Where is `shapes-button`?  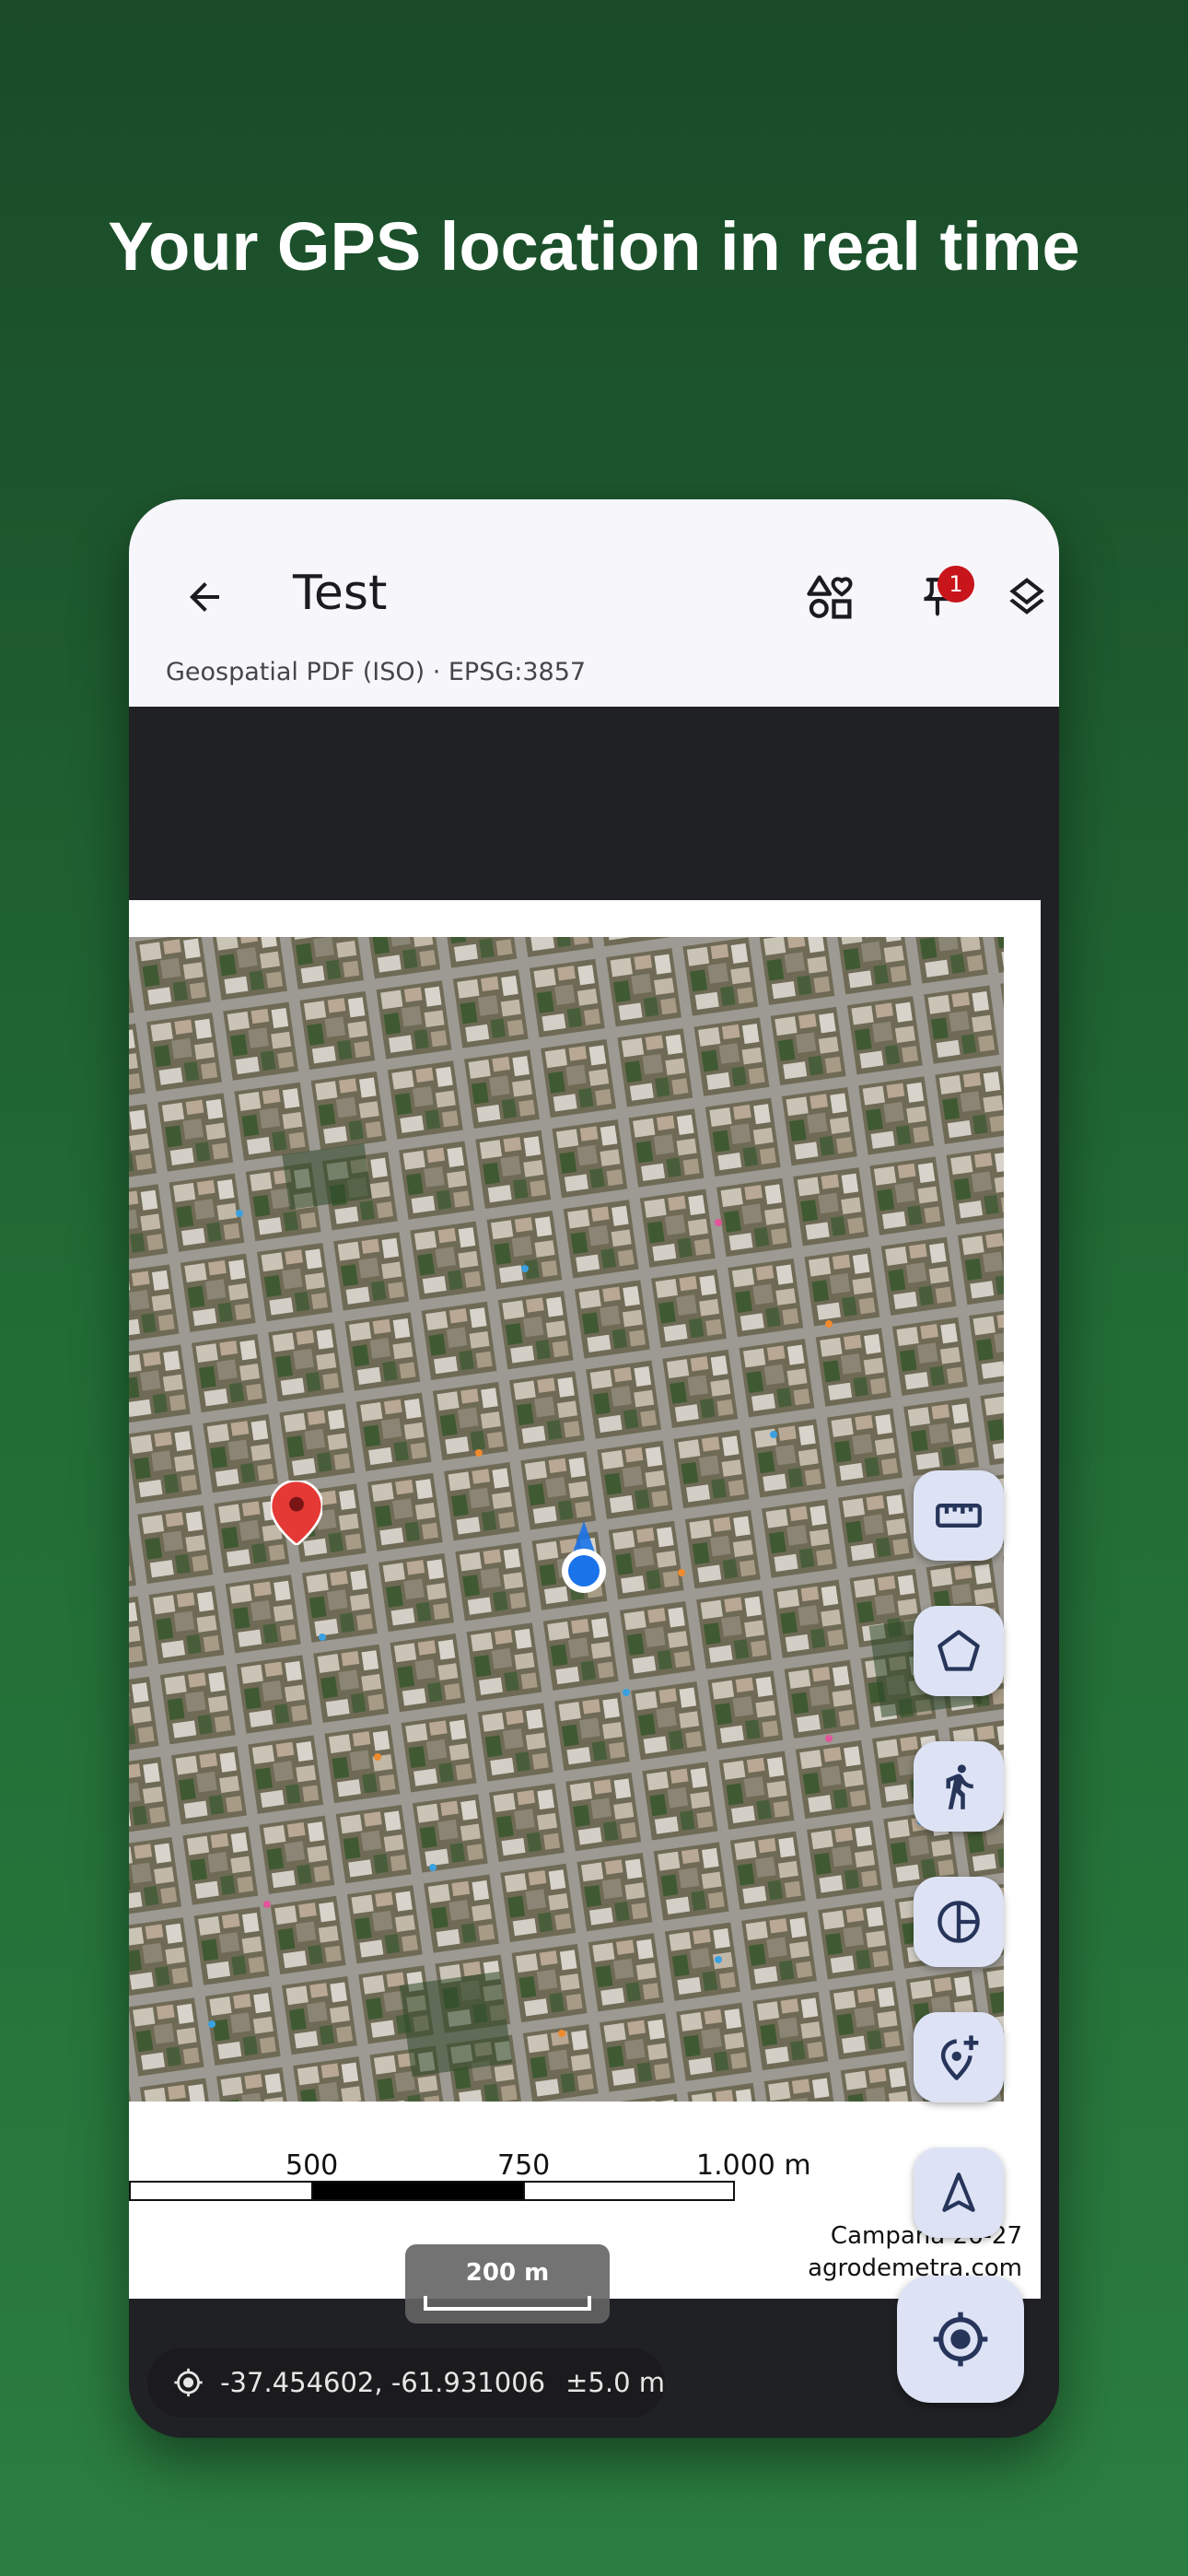 shapes-button is located at coordinates (829, 597).